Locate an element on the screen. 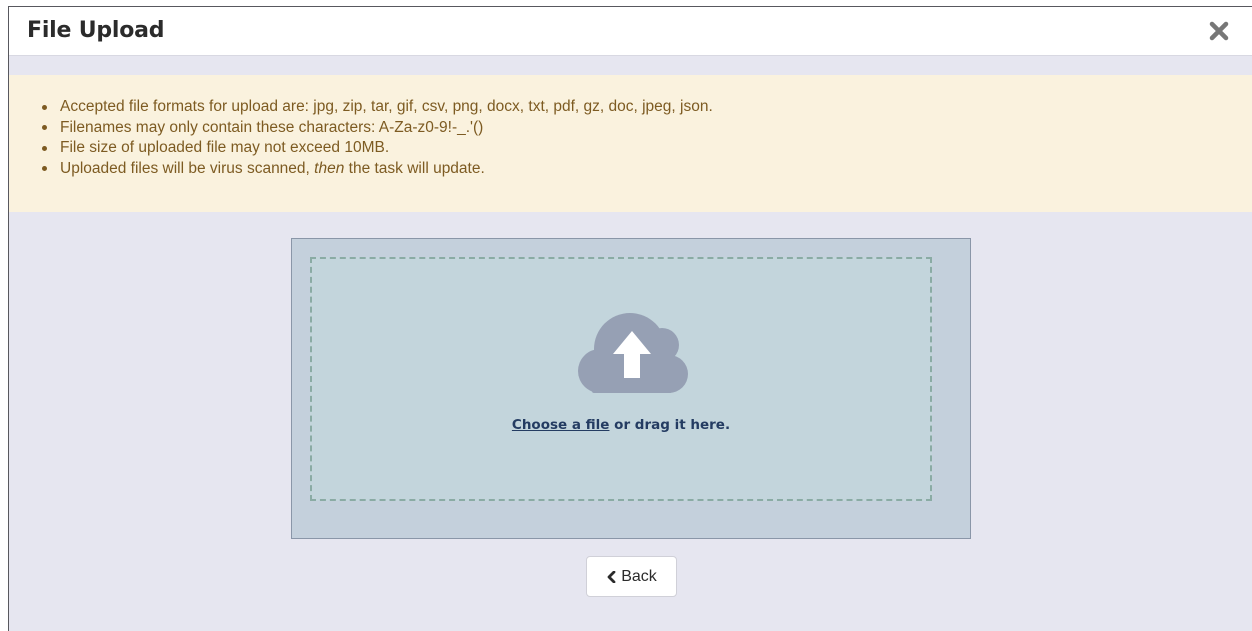 The image size is (1252, 631). drag-here-text: or drag it here. is located at coordinates (670, 425).